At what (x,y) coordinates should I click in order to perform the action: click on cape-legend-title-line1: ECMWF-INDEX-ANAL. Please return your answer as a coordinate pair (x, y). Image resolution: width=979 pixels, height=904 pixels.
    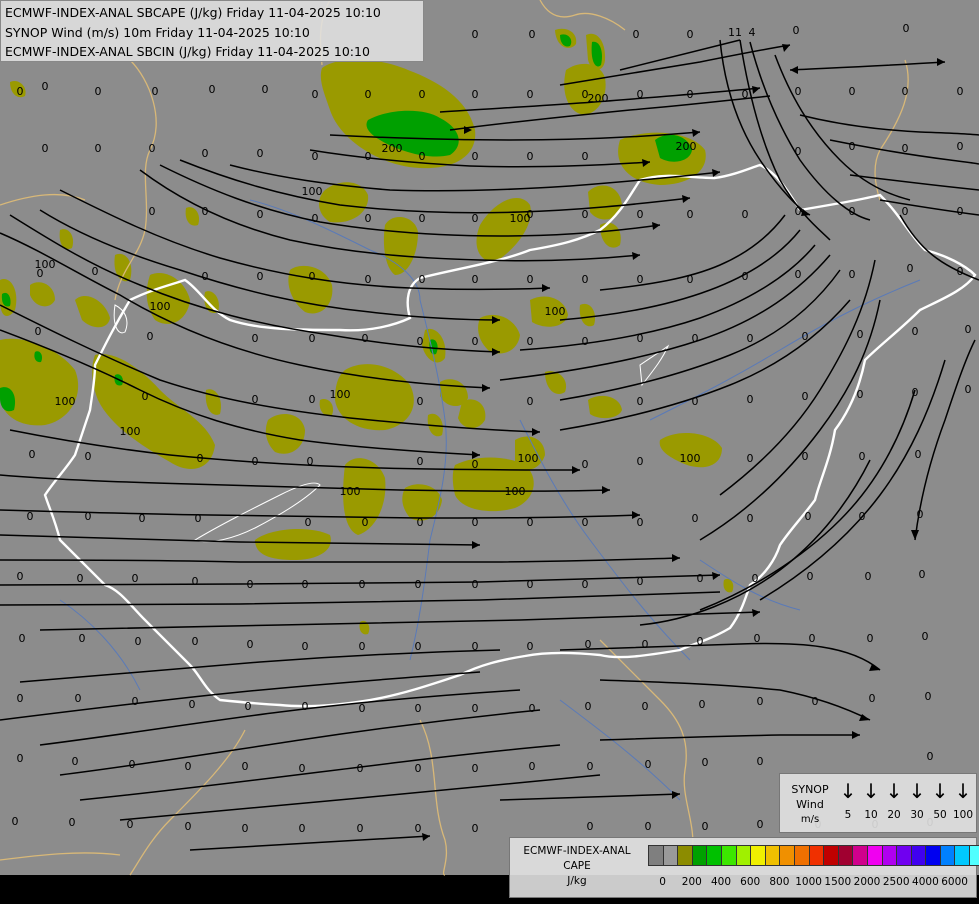
    Looking at the image, I should click on (577, 851).